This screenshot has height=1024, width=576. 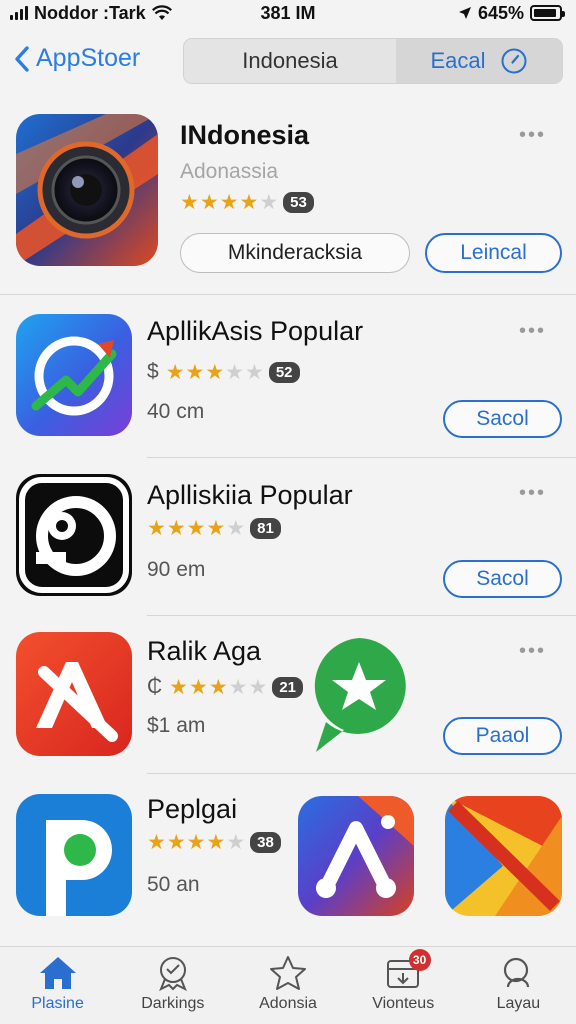 What do you see at coordinates (545, 13) in the screenshot?
I see `battery-fill` at bounding box center [545, 13].